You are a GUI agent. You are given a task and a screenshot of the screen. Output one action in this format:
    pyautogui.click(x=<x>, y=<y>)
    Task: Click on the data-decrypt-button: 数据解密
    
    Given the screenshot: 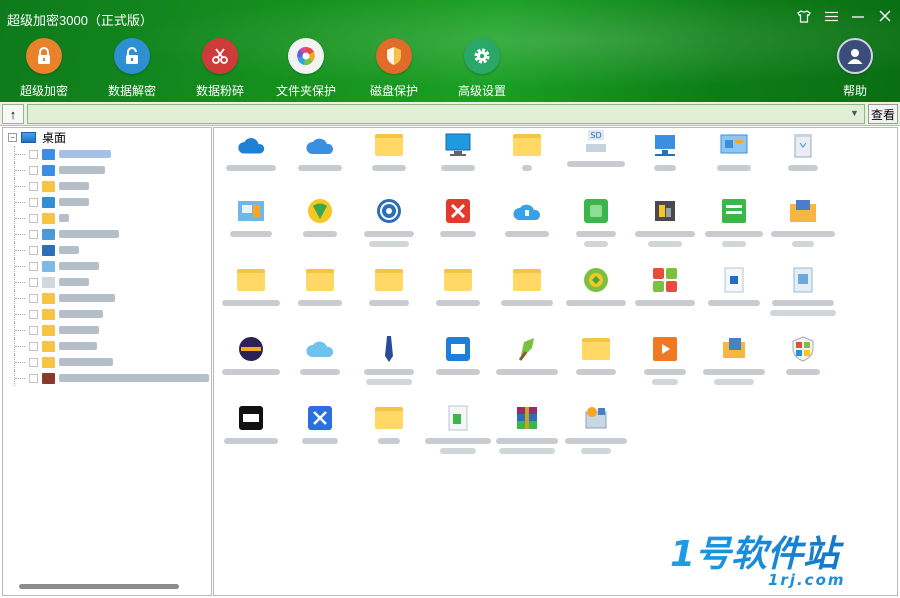 What is the action you would take?
    pyautogui.click(x=132, y=68)
    